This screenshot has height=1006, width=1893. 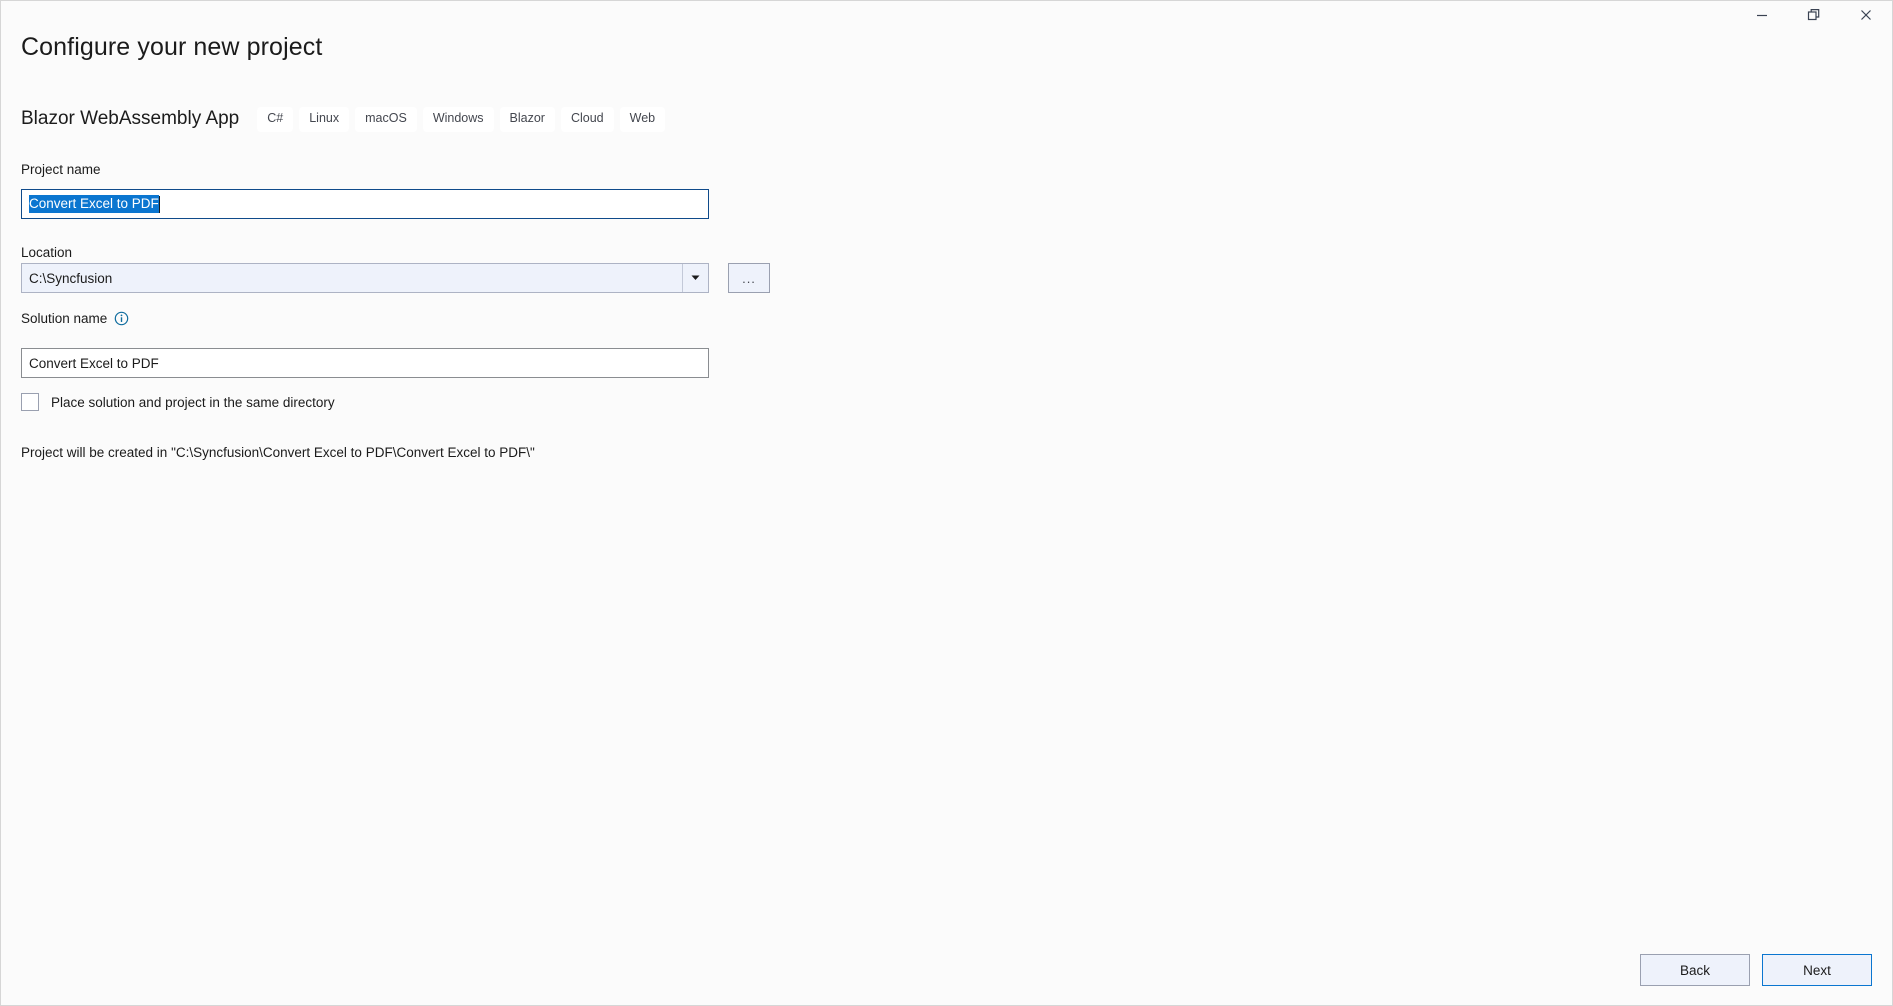 I want to click on tag-pill-windows: Windows, so click(x=458, y=119).